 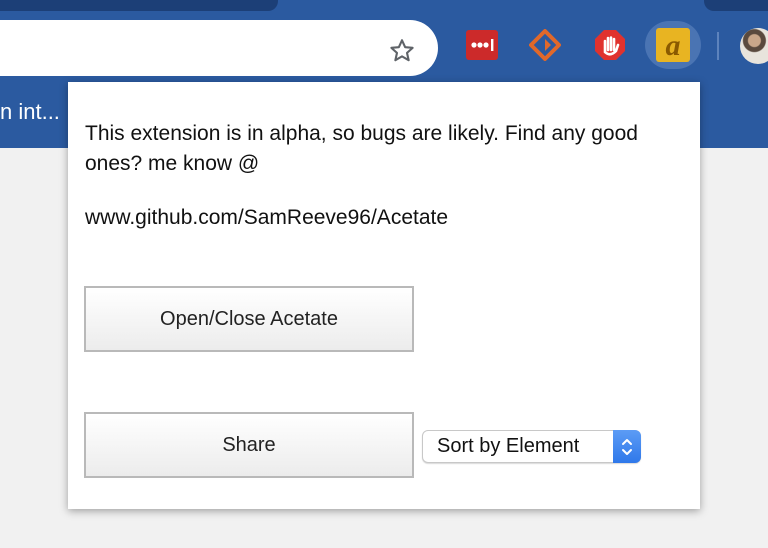 I want to click on chevron-up-down-icon, so click(x=627, y=446).